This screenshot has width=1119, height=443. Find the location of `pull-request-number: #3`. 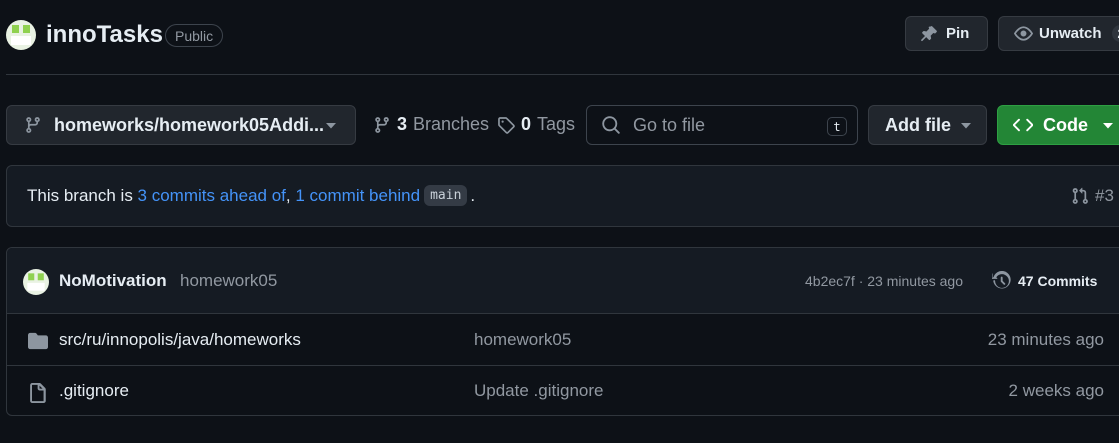

pull-request-number: #3 is located at coordinates (1104, 195).